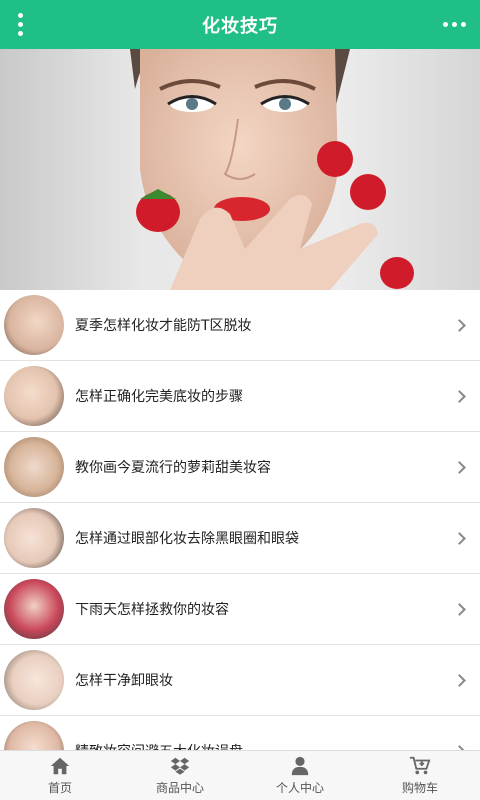 Image resolution: width=480 pixels, height=800 pixels. What do you see at coordinates (60, 766) in the screenshot?
I see `home-icon` at bounding box center [60, 766].